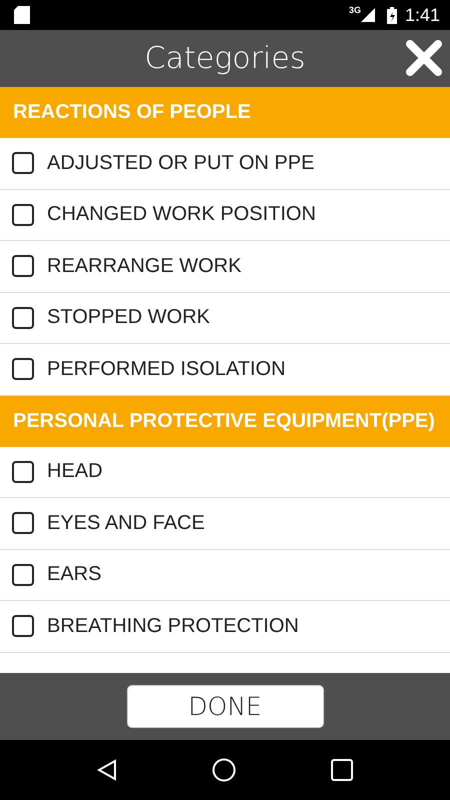 Image resolution: width=450 pixels, height=800 pixels. What do you see at coordinates (107, 770) in the screenshot?
I see `back-icon` at bounding box center [107, 770].